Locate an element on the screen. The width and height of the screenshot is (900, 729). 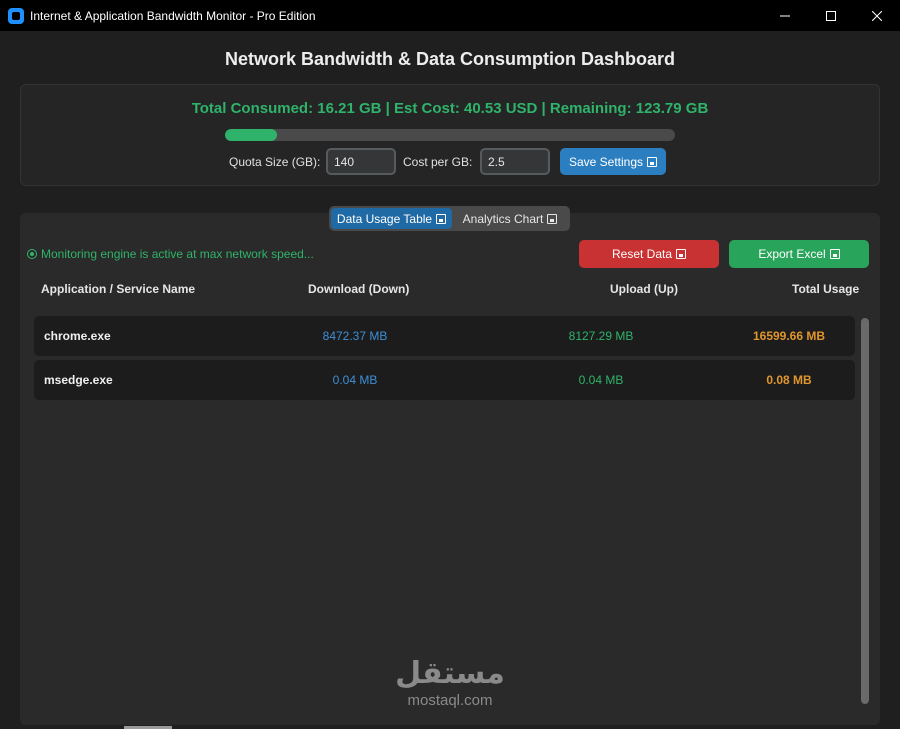
watermark-logo: مستقل is located at coordinates (450, 673).